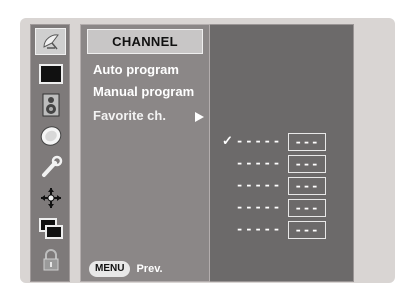 This screenshot has height=289, width=415. I want to click on menu-item-label: Manual program, so click(144, 91).